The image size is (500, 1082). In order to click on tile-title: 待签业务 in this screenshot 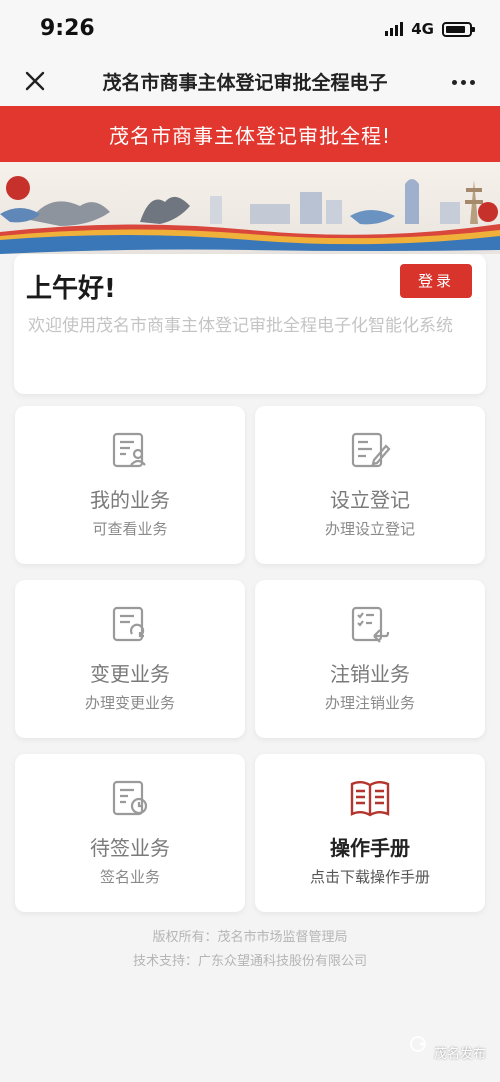, I will do `click(130, 848)`.